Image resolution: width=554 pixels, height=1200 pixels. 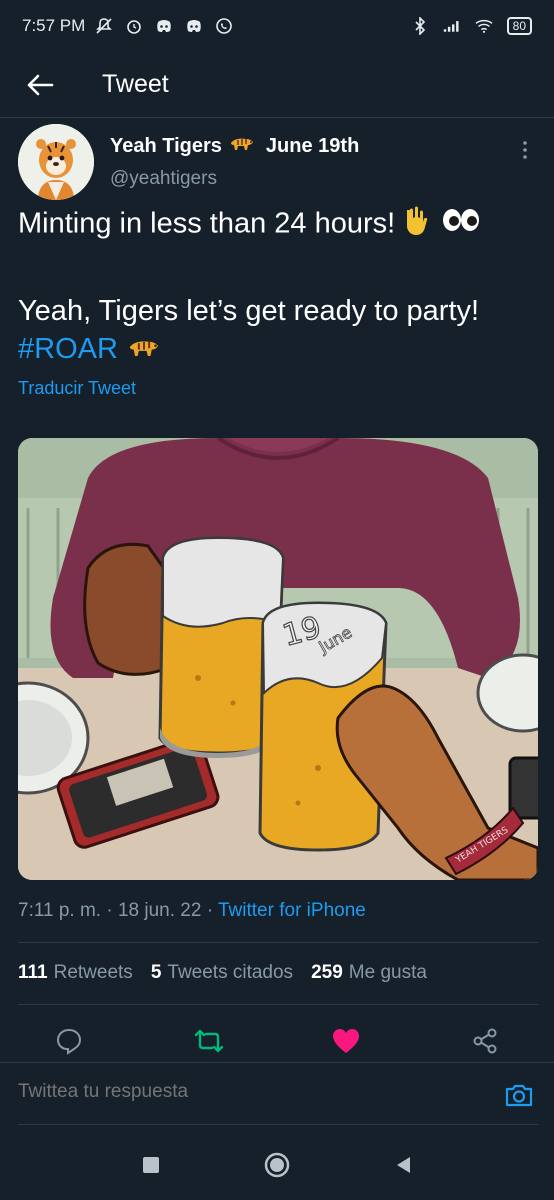 What do you see at coordinates (60, 910) in the screenshot?
I see `tweet-time: 7:11 p. m.` at bounding box center [60, 910].